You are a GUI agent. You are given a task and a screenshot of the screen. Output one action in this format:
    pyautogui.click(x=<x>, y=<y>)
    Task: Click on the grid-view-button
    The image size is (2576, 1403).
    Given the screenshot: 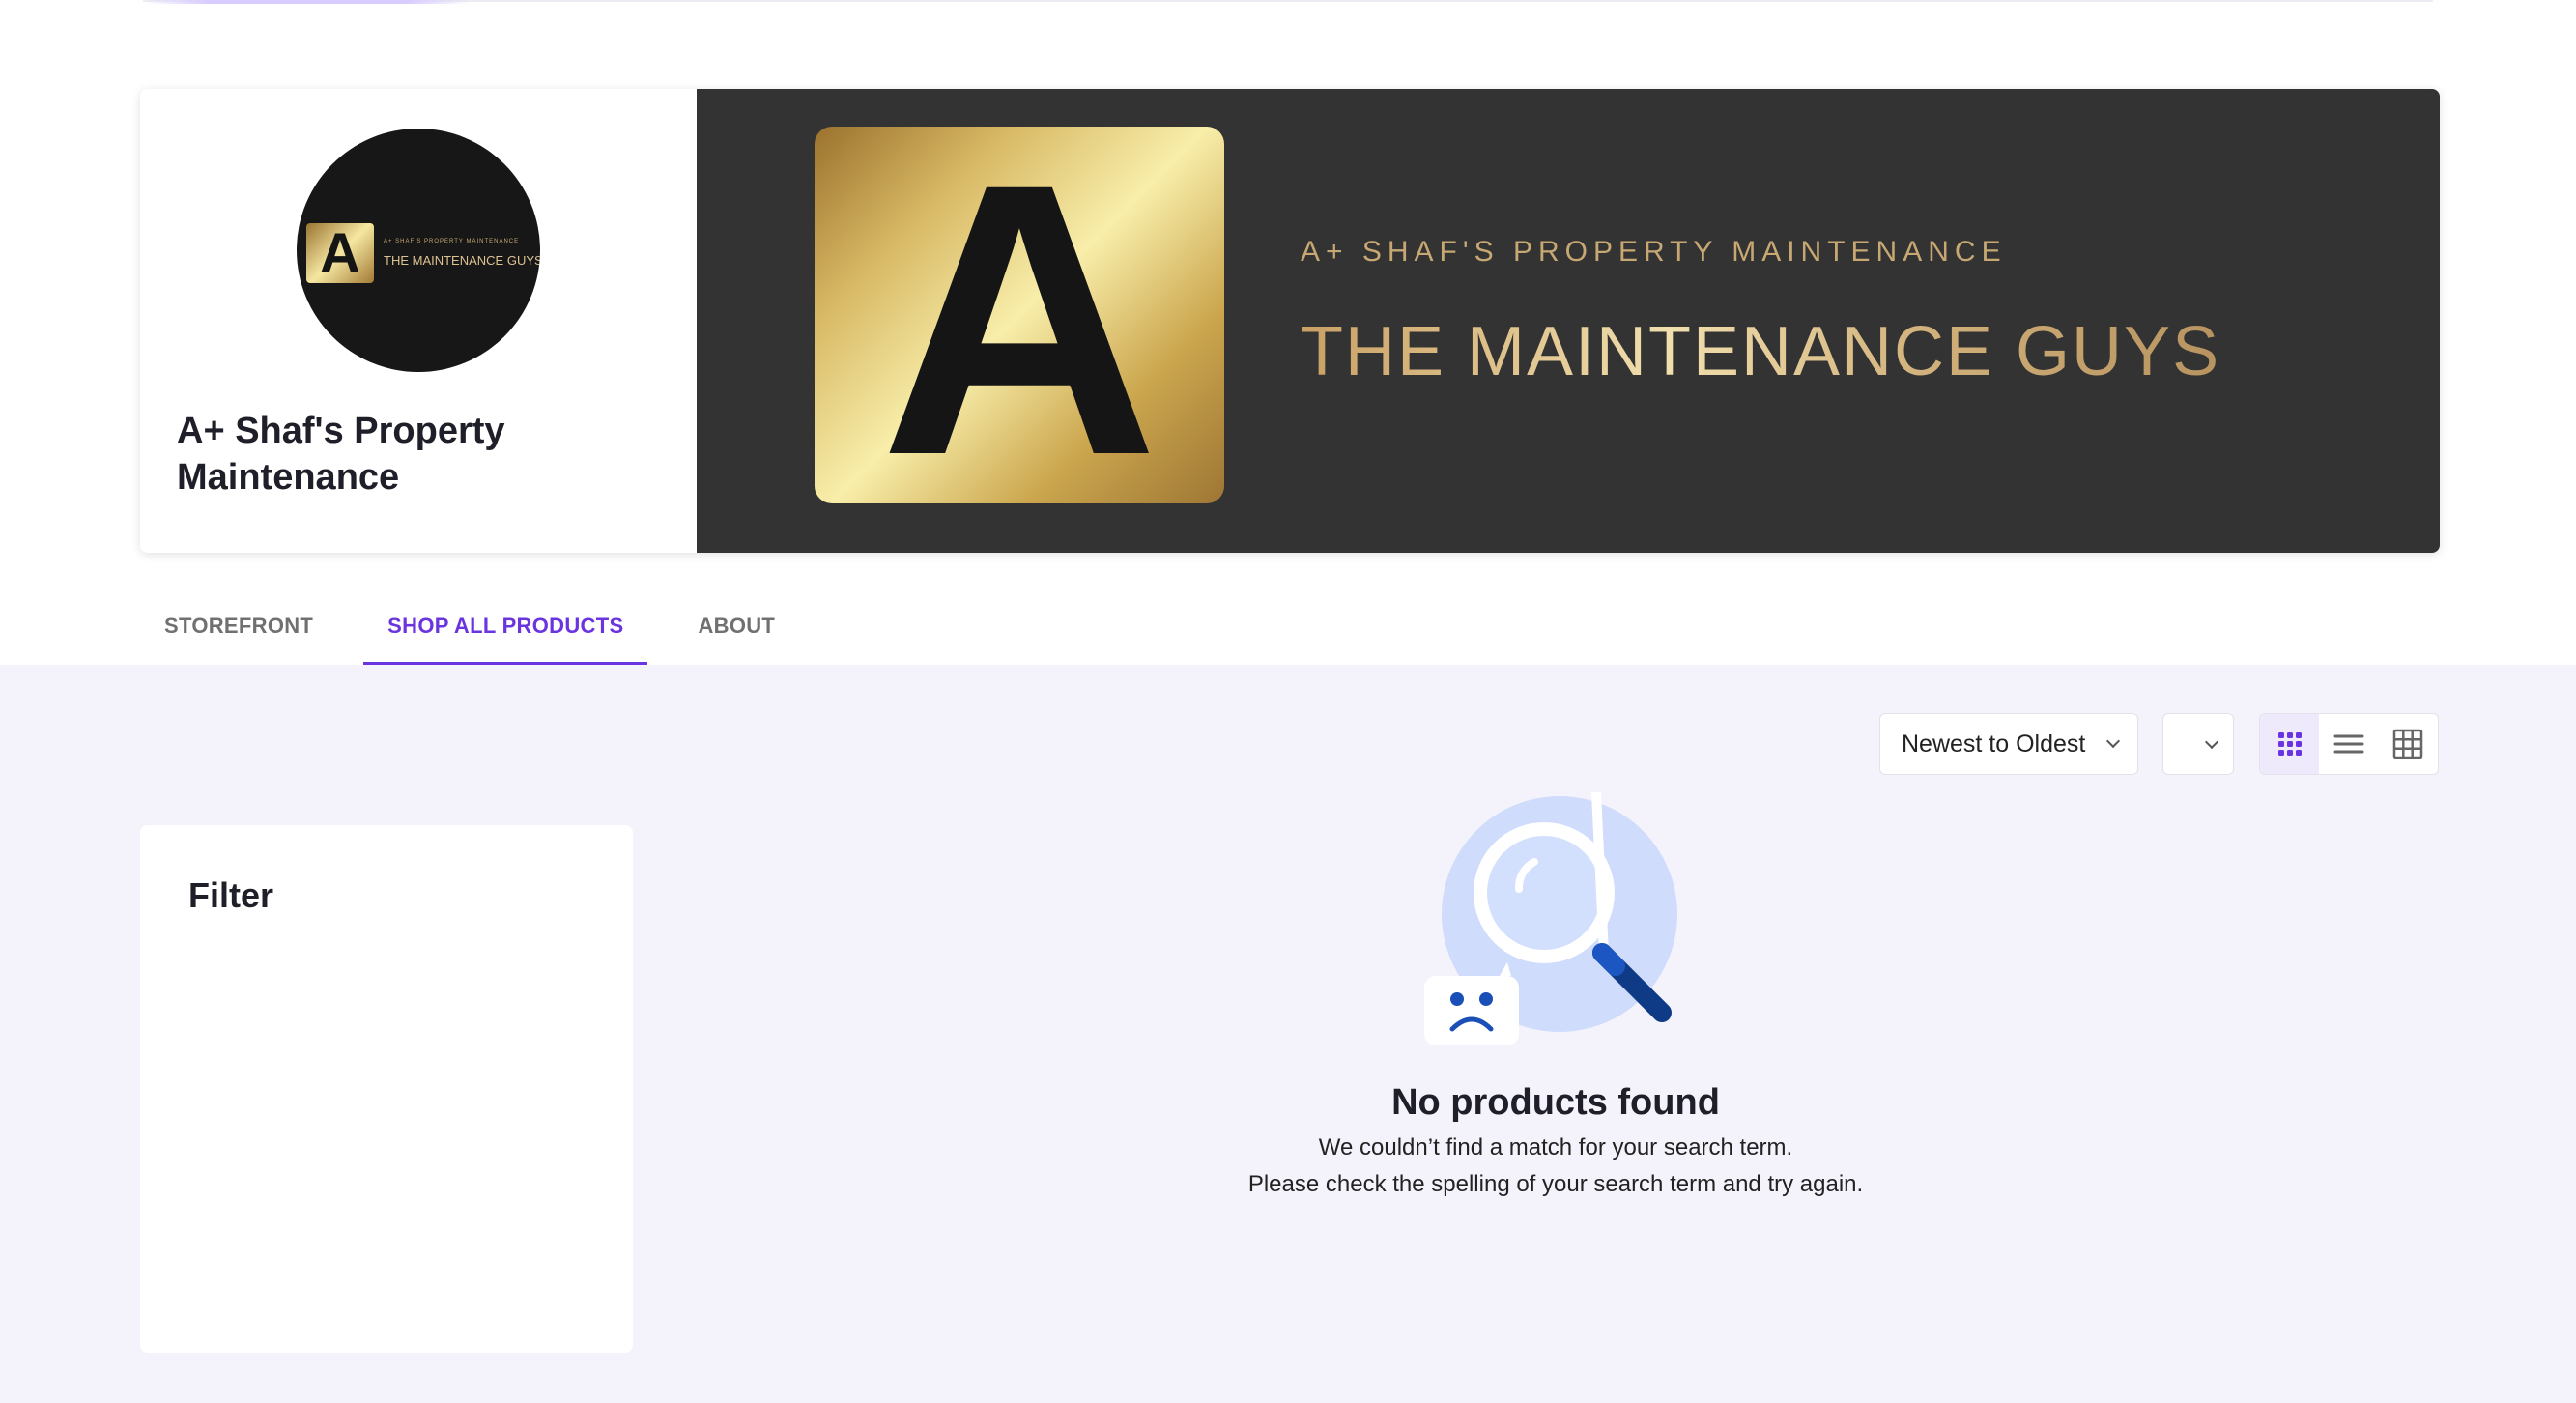 What is the action you would take?
    pyautogui.click(x=2290, y=744)
    